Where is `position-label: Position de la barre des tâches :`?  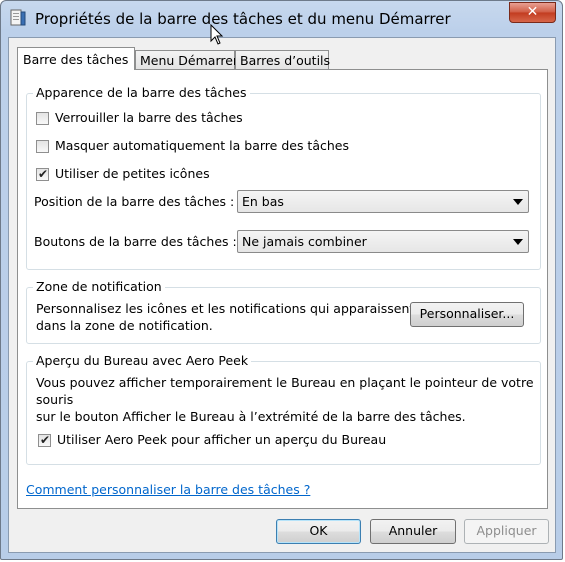
position-label: Position de la barre des tâches : is located at coordinates (134, 201).